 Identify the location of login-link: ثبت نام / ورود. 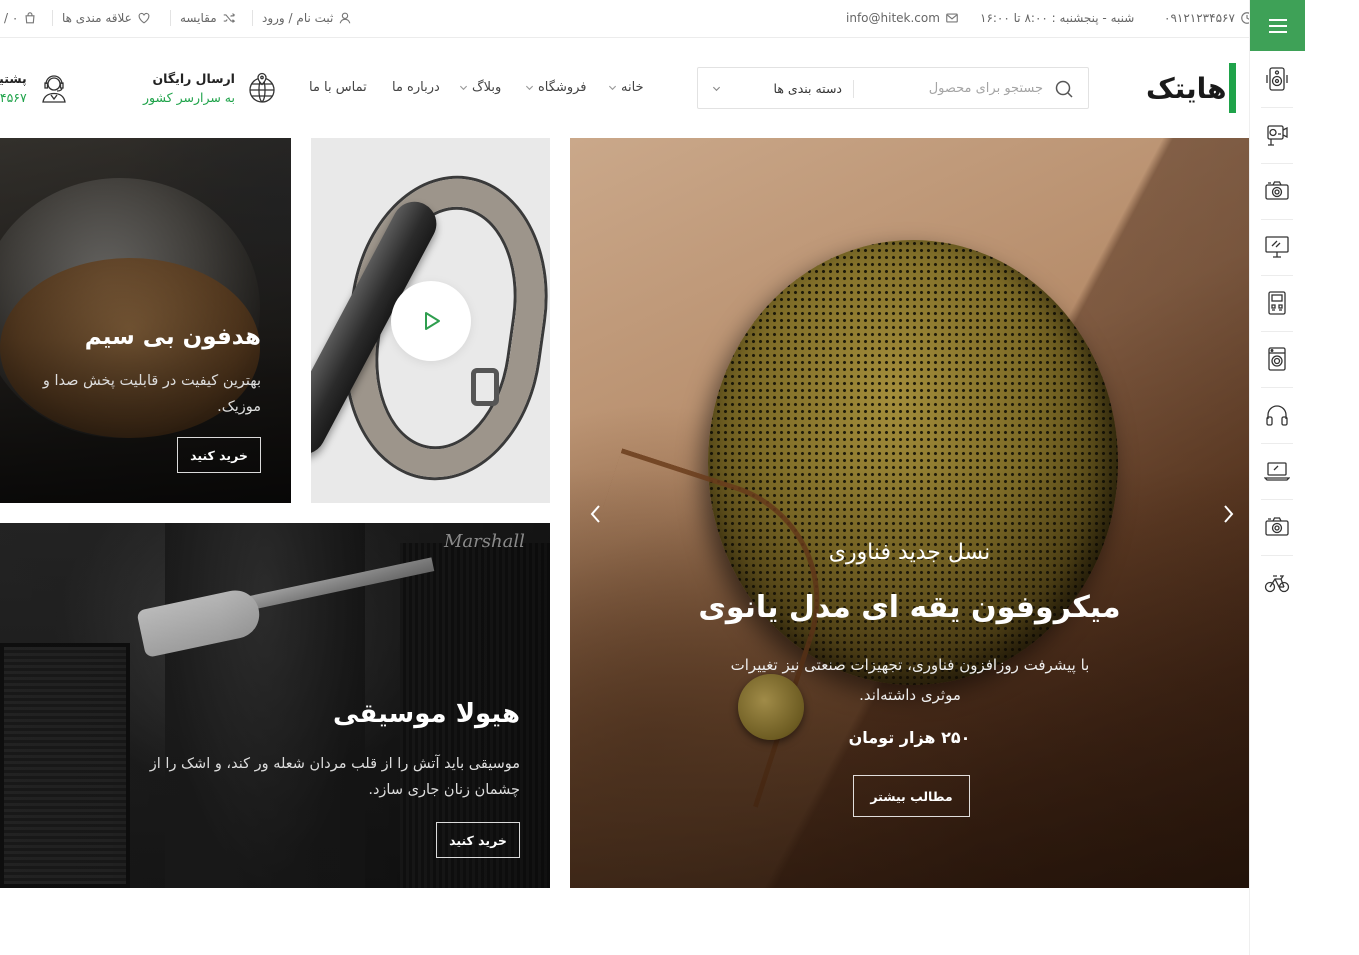
(307, 17).